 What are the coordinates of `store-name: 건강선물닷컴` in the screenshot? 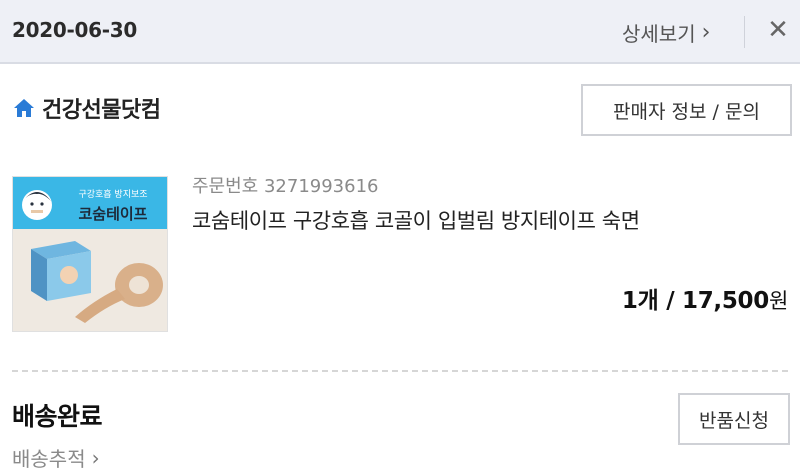 It's located at (101, 110).